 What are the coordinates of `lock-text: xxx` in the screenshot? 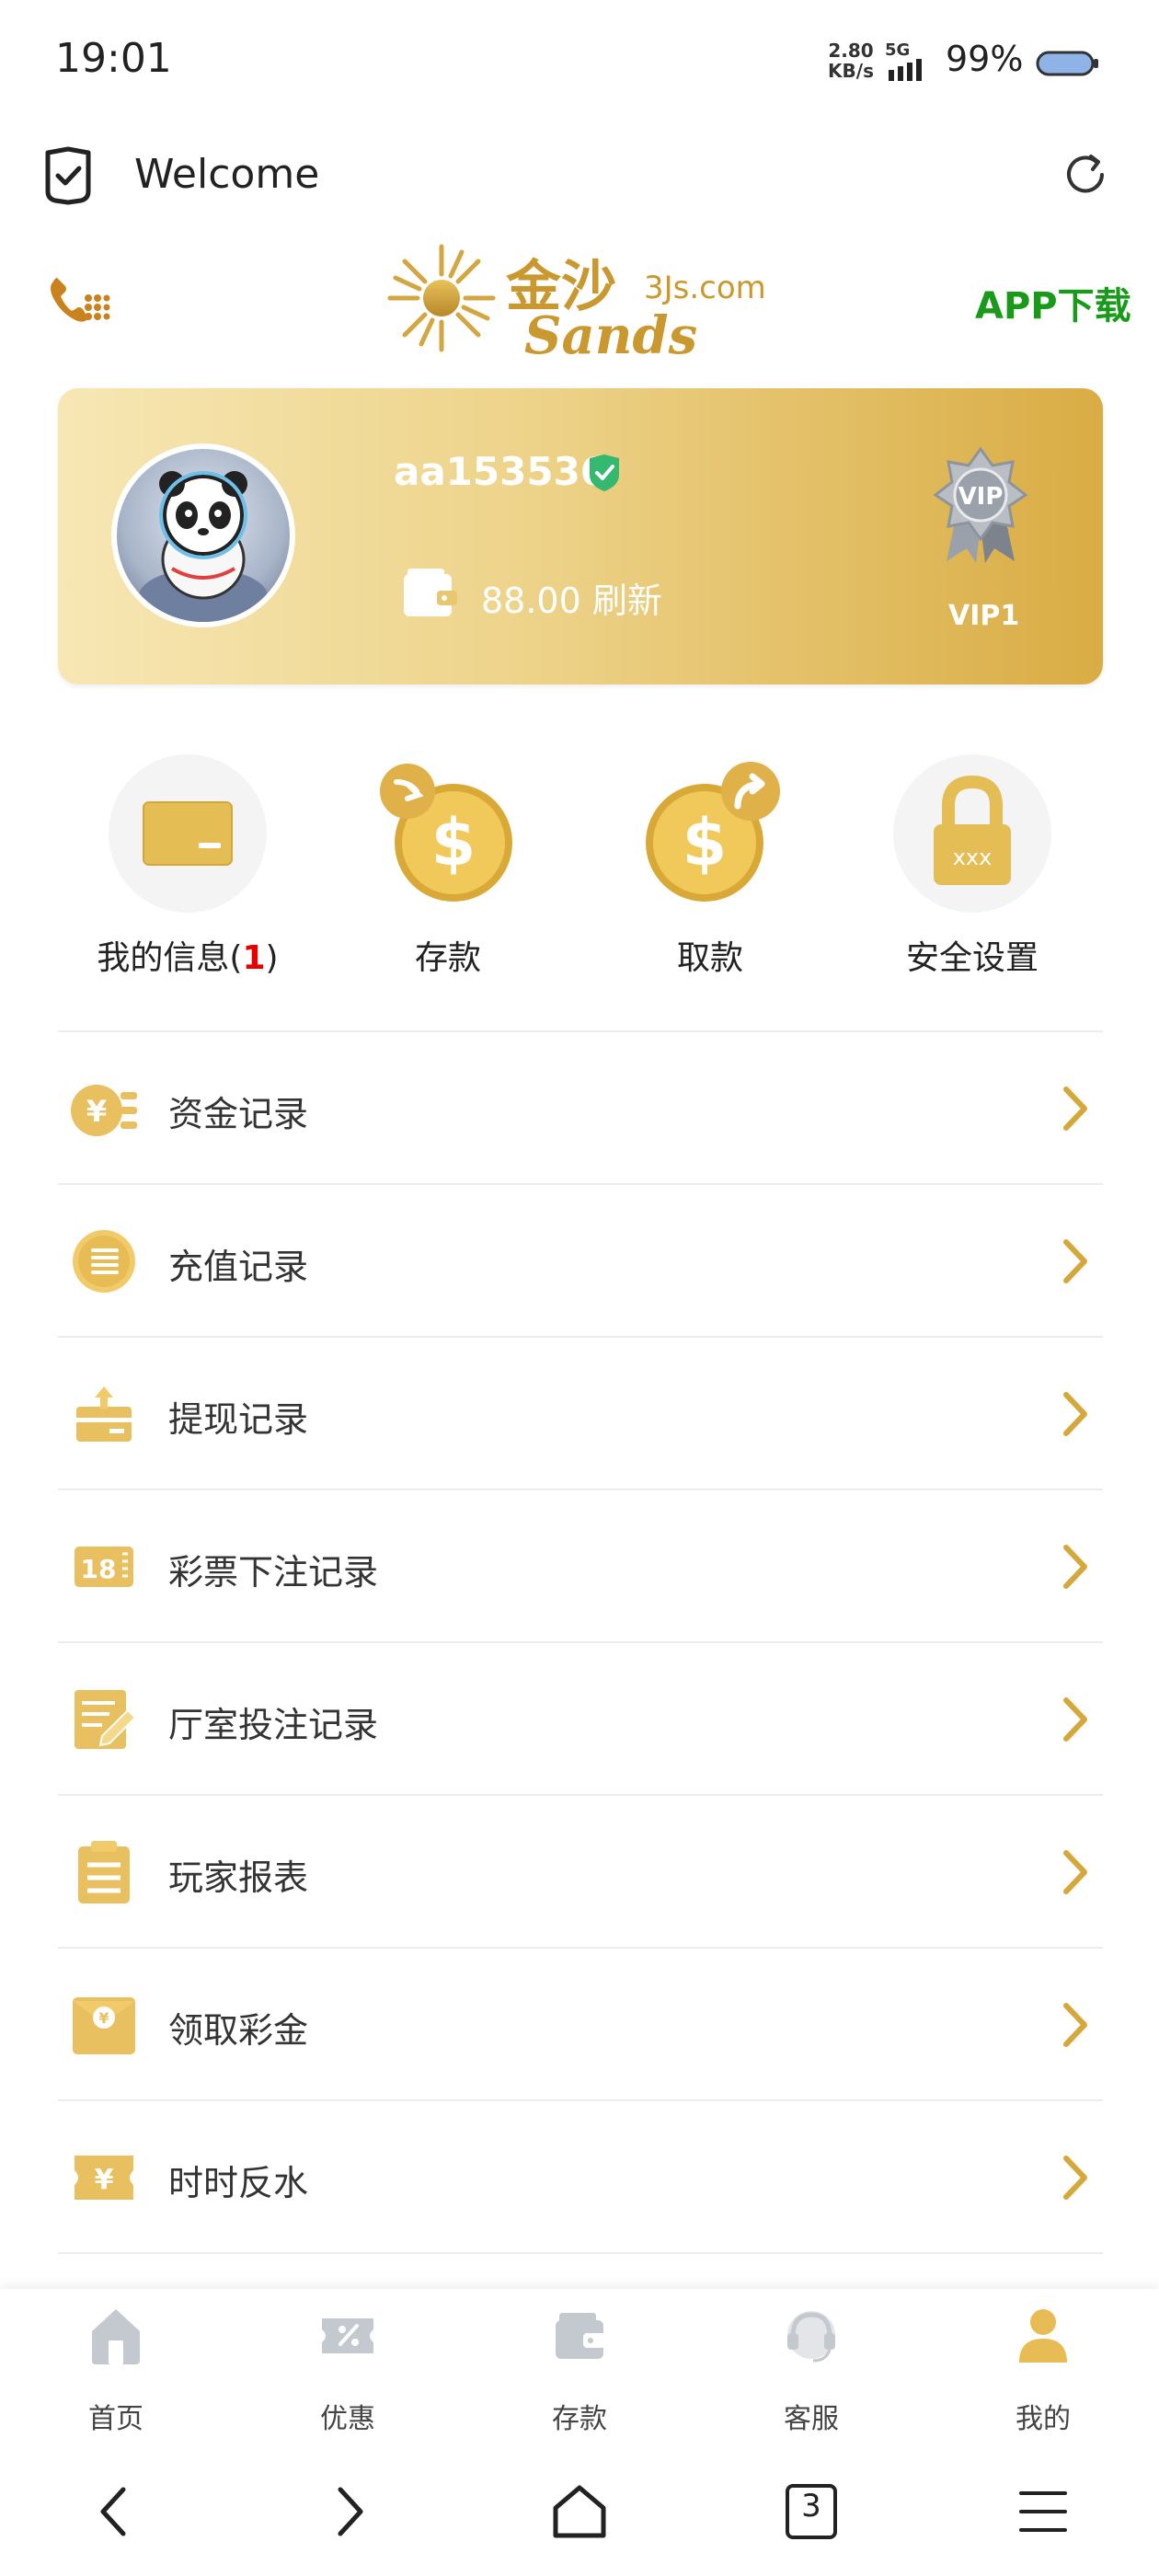 It's located at (973, 857).